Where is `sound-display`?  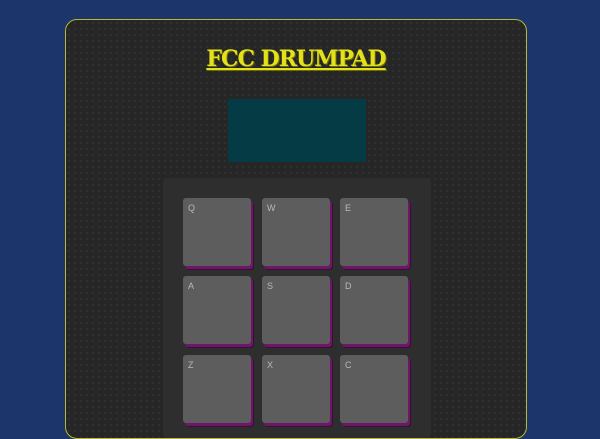
sound-display is located at coordinates (297, 130).